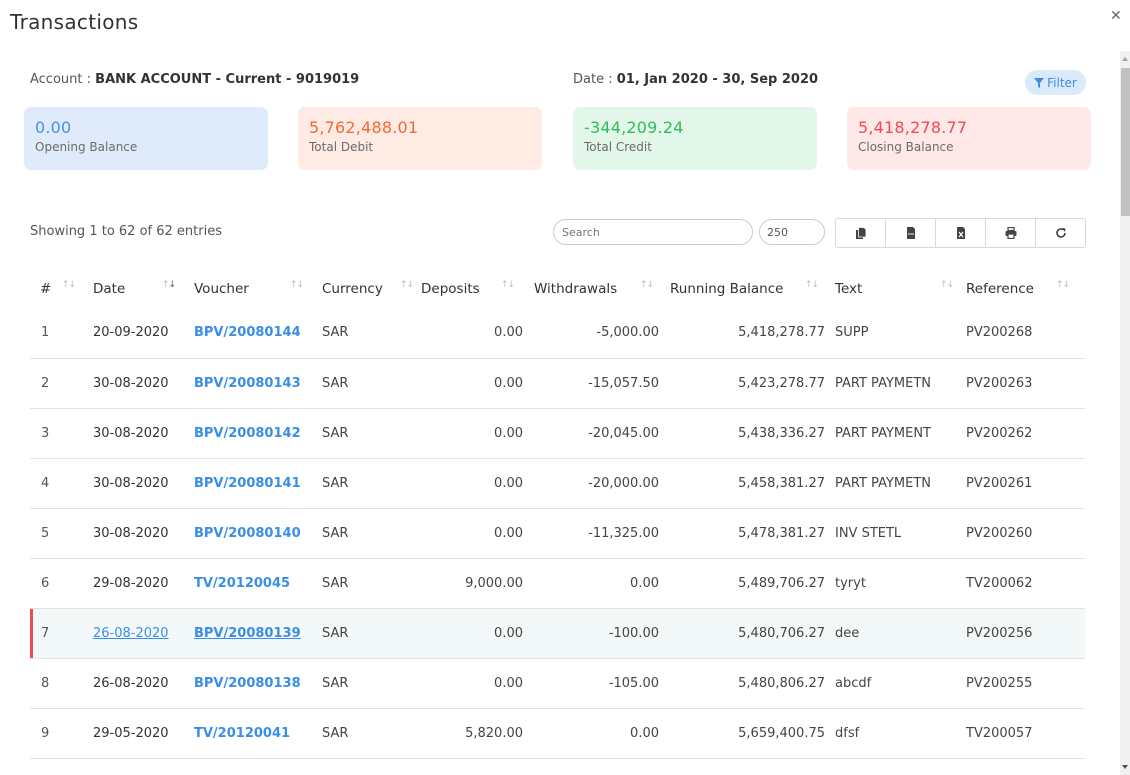 Image resolution: width=1130 pixels, height=775 pixels. What do you see at coordinates (55, 483) in the screenshot?
I see `row-index: 4` at bounding box center [55, 483].